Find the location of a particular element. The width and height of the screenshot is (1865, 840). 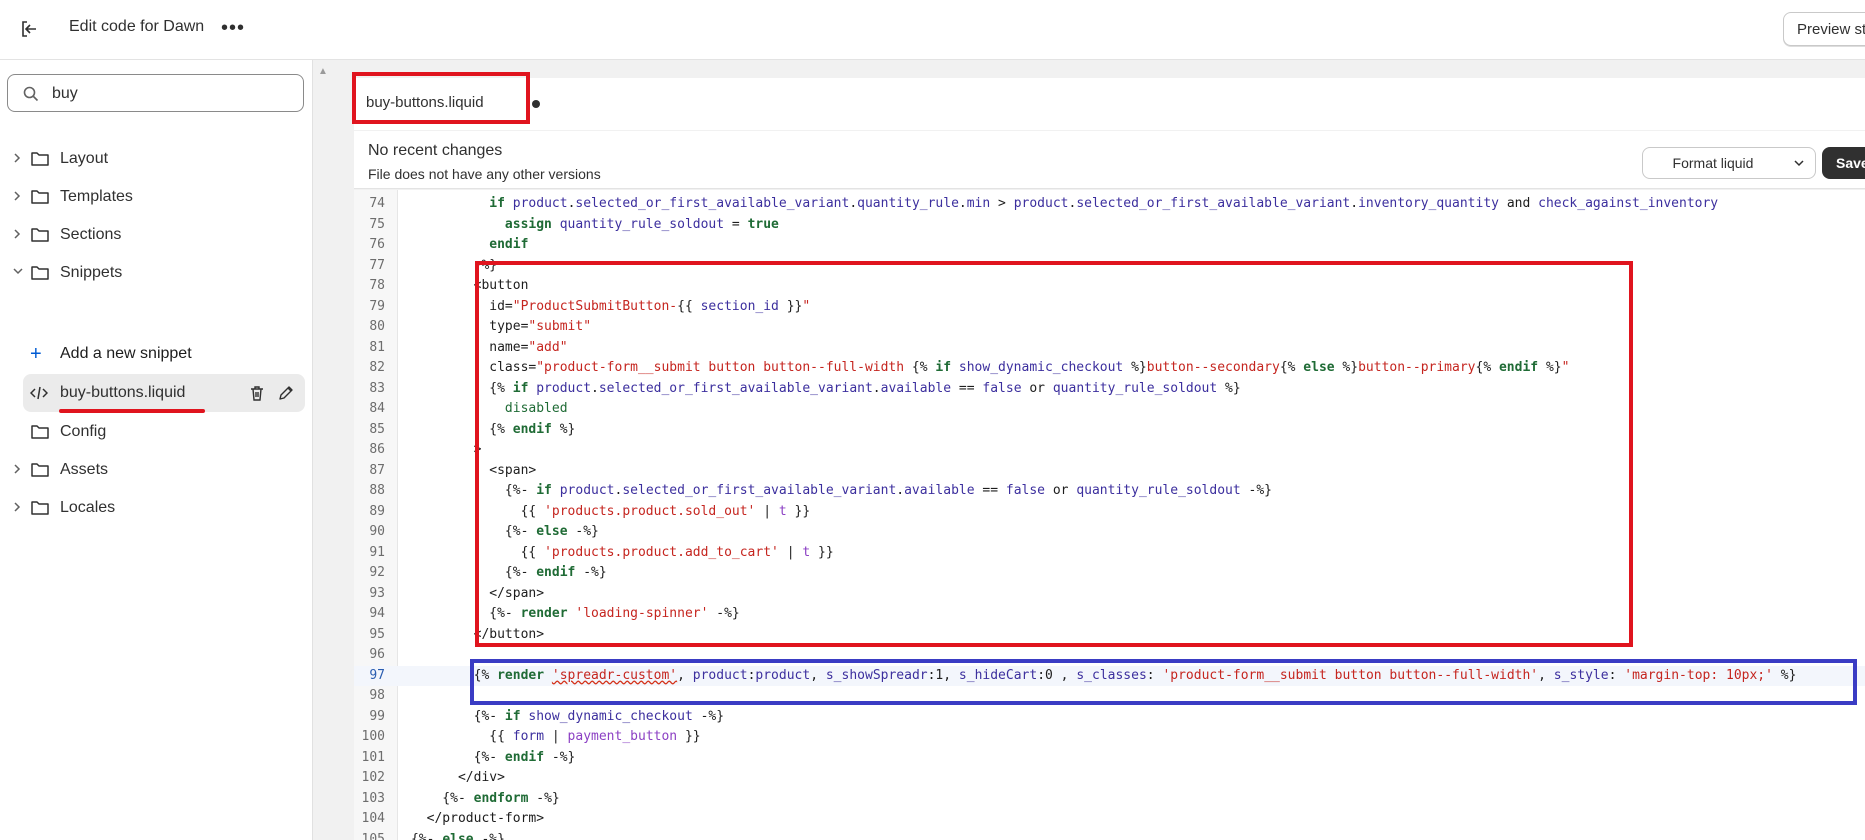

tab-strip: buy-buttons.liquid is located at coordinates (1109, 104).